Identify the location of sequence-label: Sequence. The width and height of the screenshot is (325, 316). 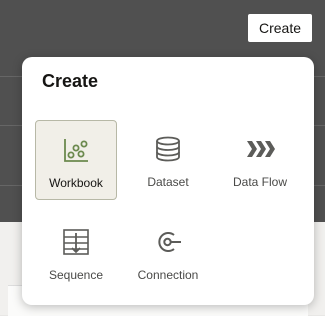
(76, 275).